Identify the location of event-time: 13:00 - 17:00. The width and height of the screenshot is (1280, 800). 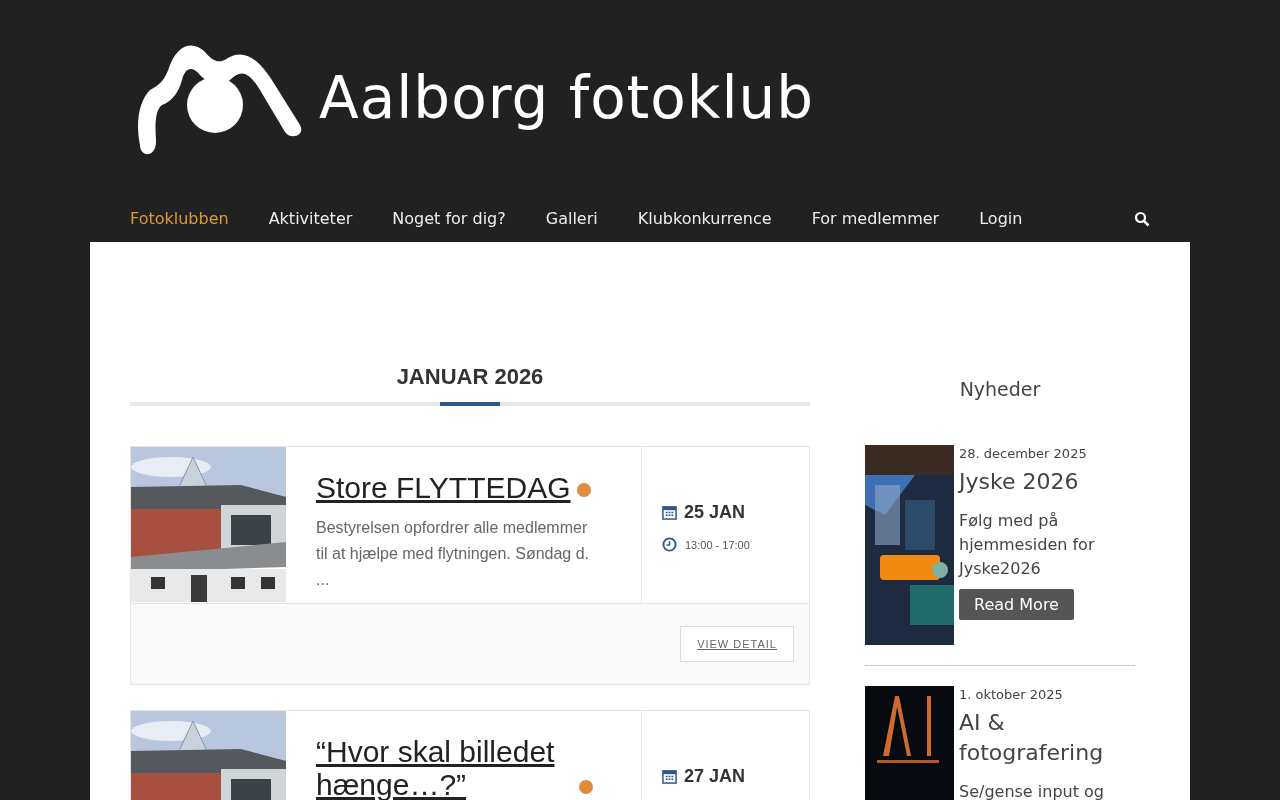
(717, 544).